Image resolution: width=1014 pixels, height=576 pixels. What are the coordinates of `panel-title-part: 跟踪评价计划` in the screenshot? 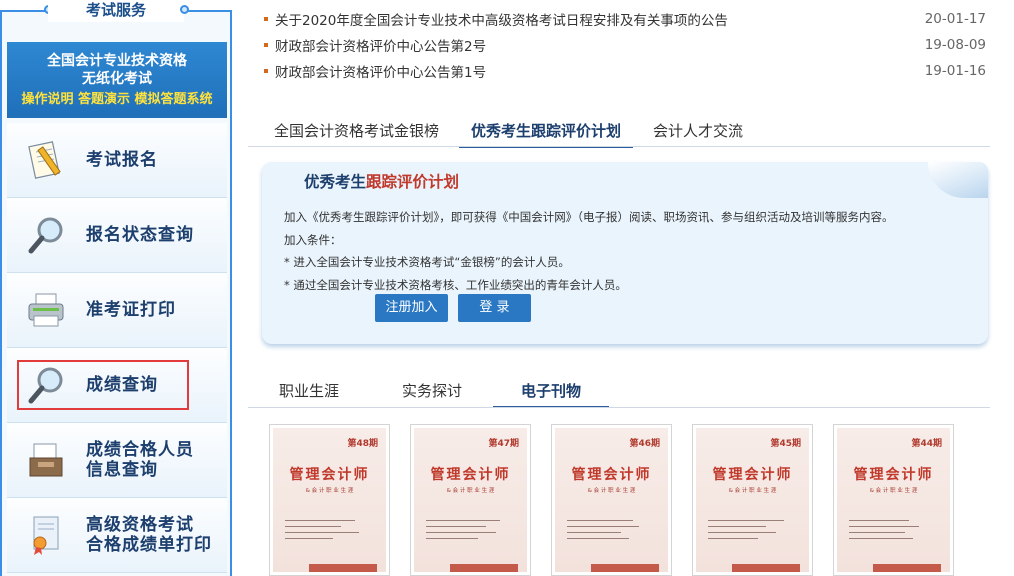 It's located at (413, 182).